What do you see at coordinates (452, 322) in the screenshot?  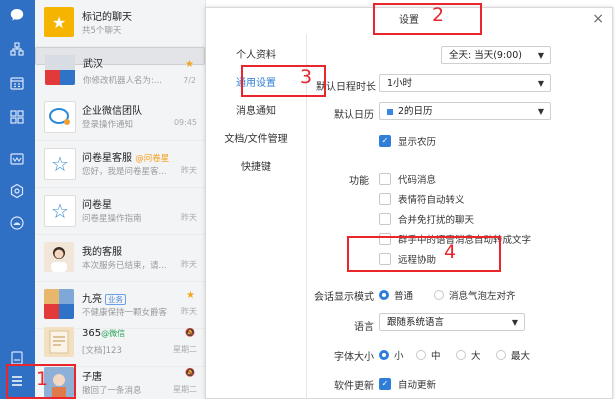 I see `language-select: 跟随系统语言 ▼` at bounding box center [452, 322].